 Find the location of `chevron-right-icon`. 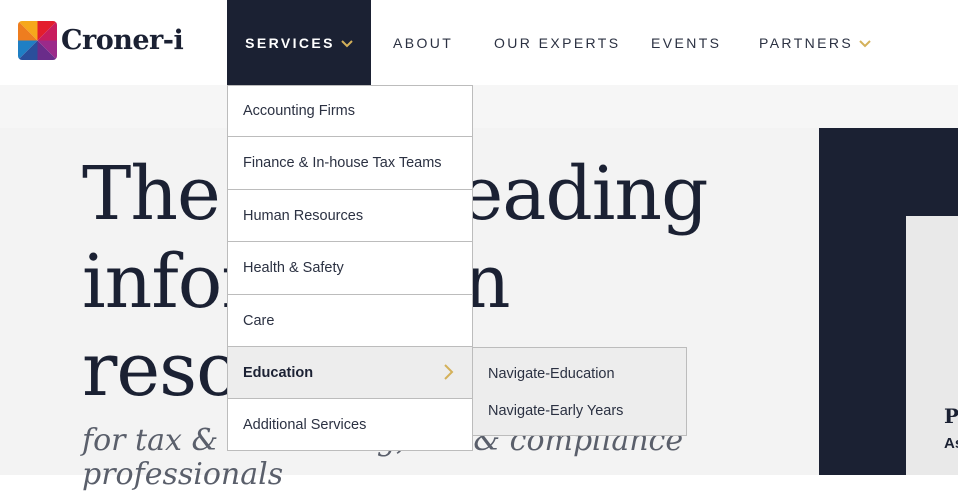

chevron-right-icon is located at coordinates (449, 372).